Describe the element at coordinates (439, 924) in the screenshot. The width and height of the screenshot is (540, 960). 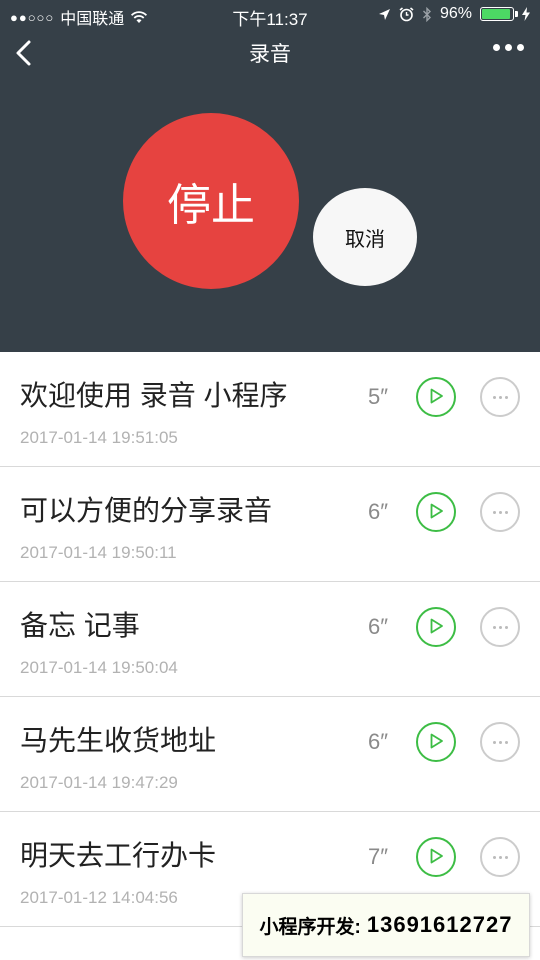
I see `promo-phone-number: 13691612727` at that location.